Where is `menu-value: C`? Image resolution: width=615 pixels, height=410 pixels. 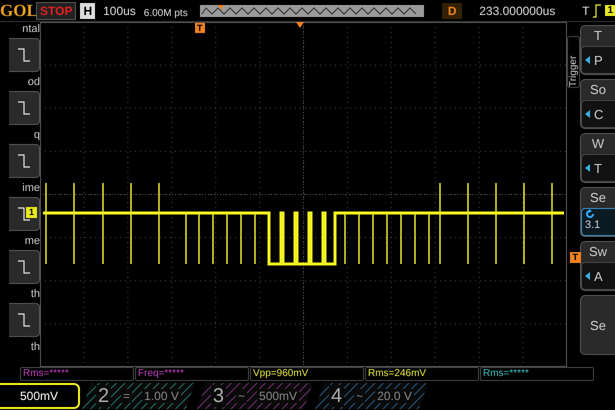 menu-value: C is located at coordinates (599, 114).